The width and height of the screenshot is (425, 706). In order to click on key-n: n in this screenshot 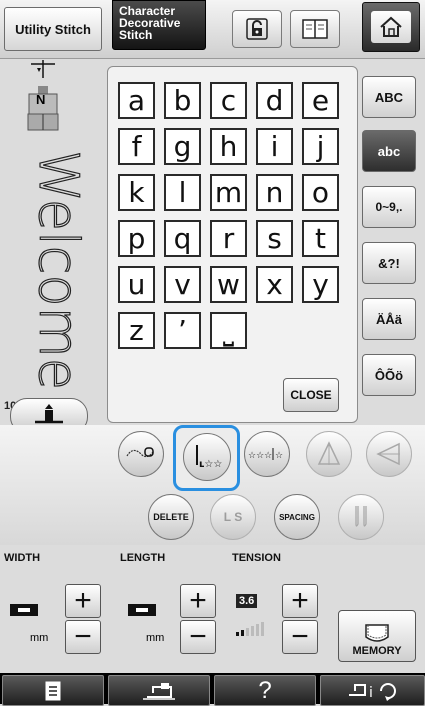, I will do `click(274, 192)`.